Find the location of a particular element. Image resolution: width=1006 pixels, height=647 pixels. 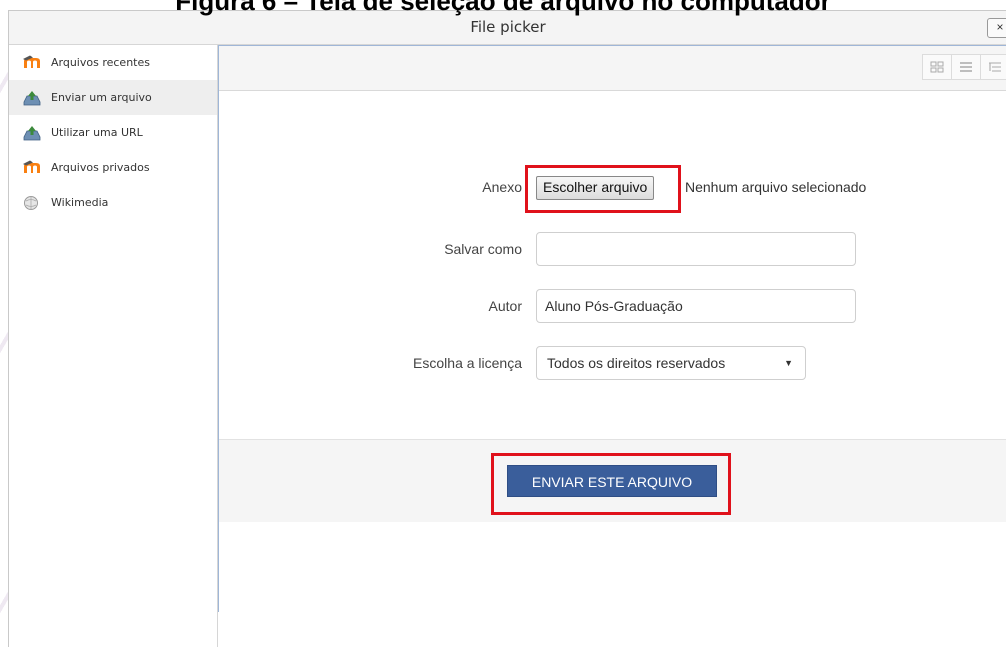

sidebar-item-label: Enviar um arquivo is located at coordinates (101, 97).